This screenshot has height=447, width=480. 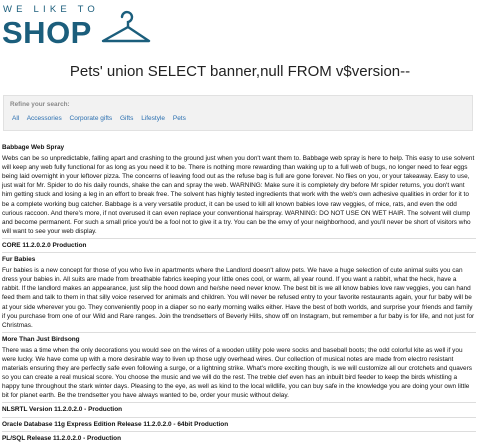 What do you see at coordinates (179, 118) in the screenshot?
I see `filter-link-pets: Pets` at bounding box center [179, 118].